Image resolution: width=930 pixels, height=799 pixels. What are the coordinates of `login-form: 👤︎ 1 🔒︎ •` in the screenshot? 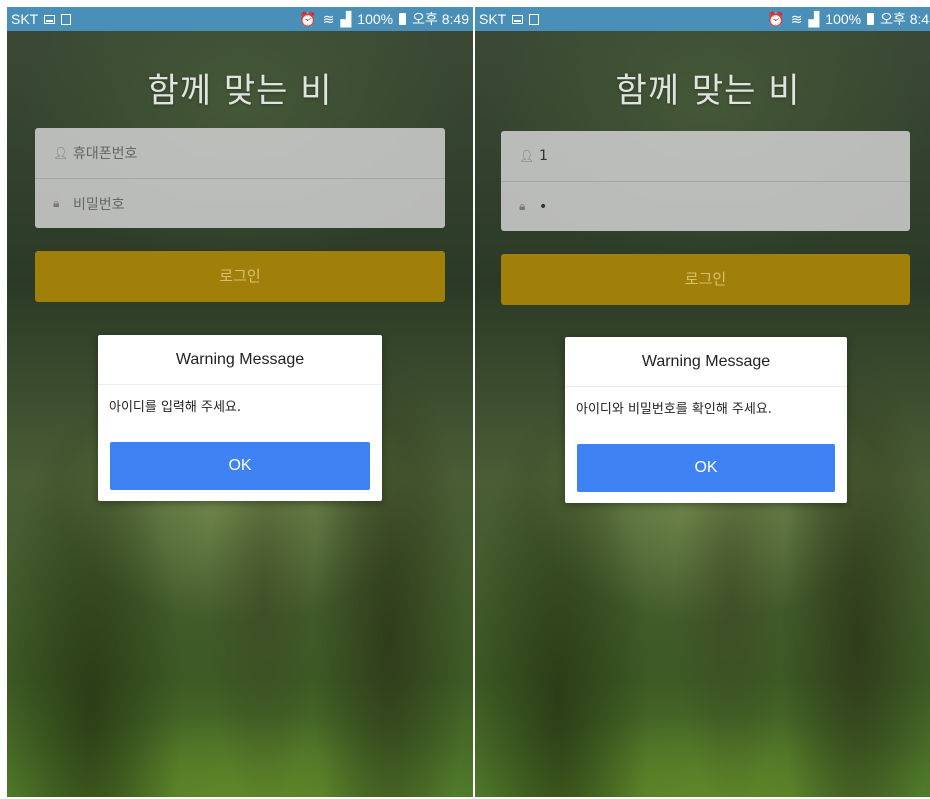 It's located at (705, 181).